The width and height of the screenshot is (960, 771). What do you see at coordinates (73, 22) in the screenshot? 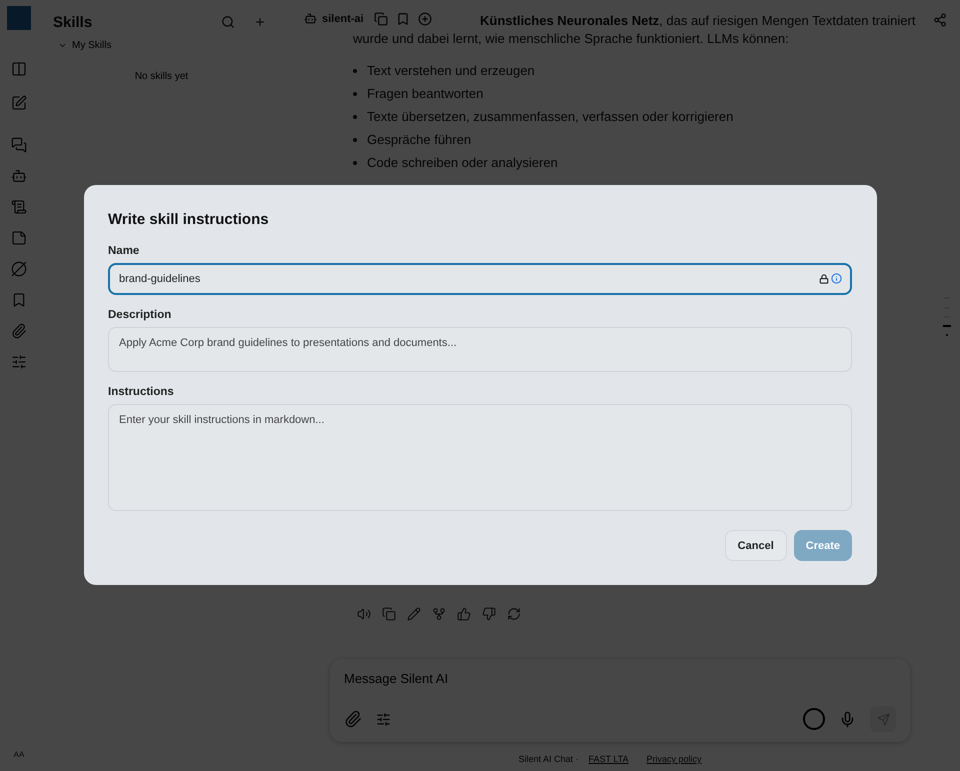
I see `sidebar-title: Skills` at bounding box center [73, 22].